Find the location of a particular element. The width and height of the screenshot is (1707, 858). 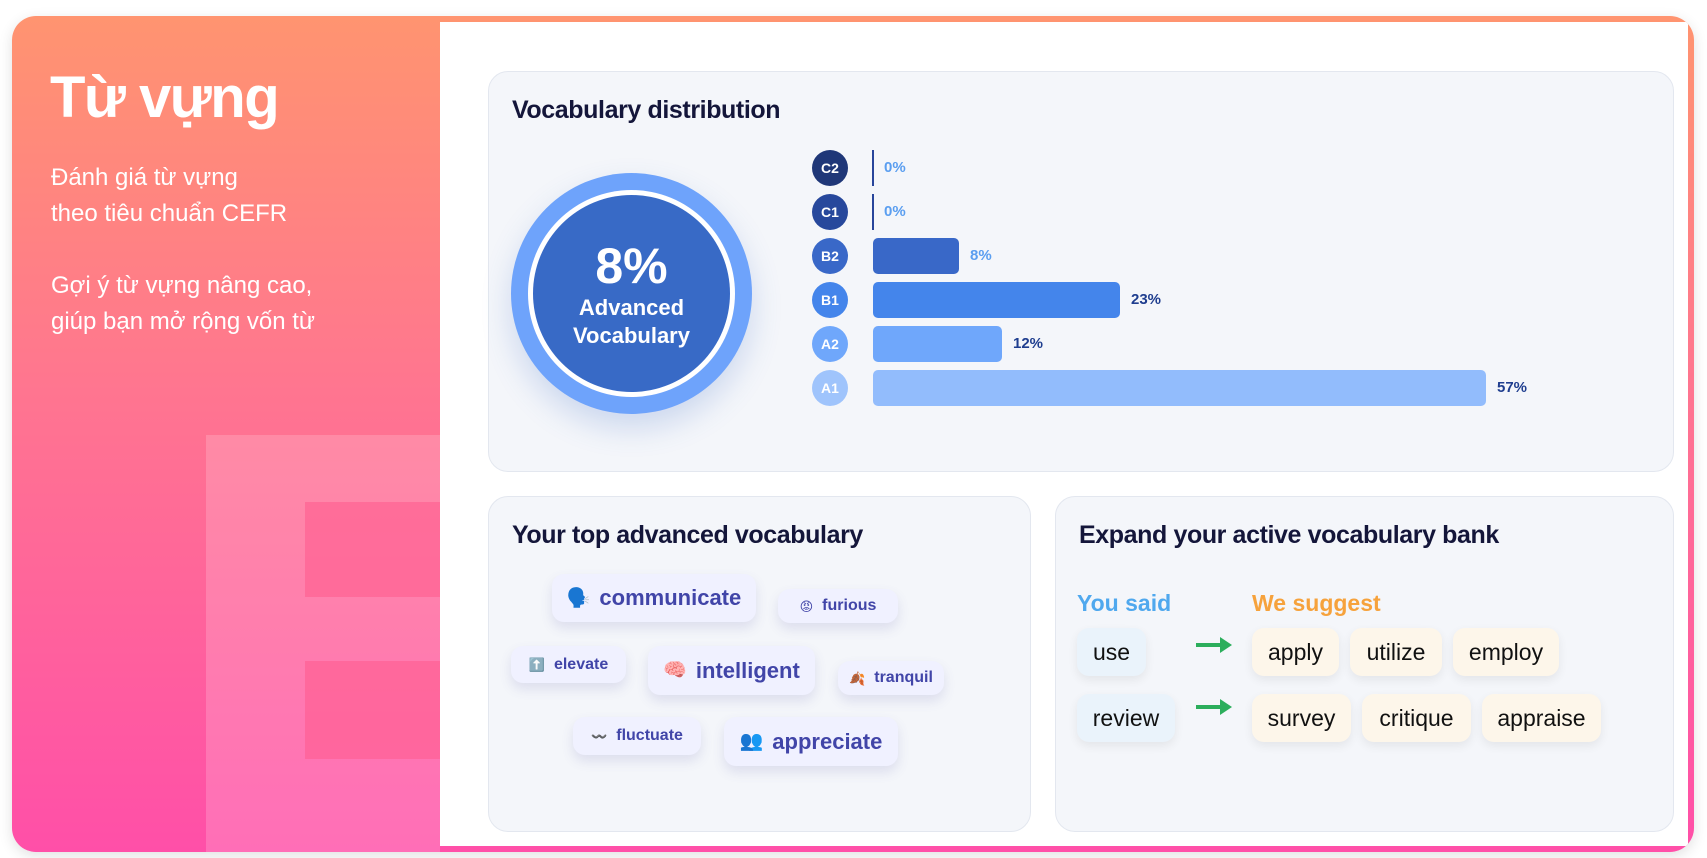

level-badge: B2 is located at coordinates (830, 256).